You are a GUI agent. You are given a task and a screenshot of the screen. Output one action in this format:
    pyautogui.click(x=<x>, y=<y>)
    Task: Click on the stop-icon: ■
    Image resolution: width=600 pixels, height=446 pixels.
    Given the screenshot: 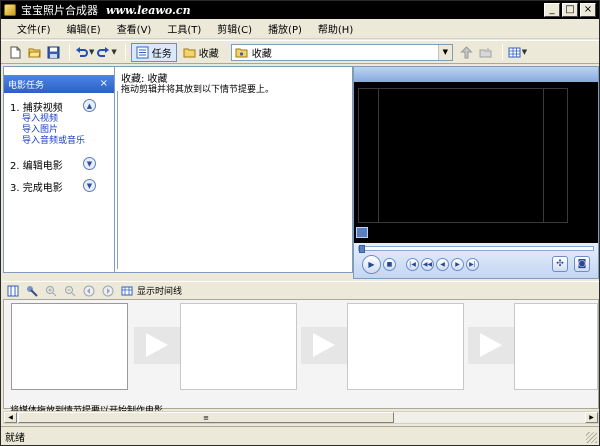 What is the action you would take?
    pyautogui.click(x=389, y=264)
    